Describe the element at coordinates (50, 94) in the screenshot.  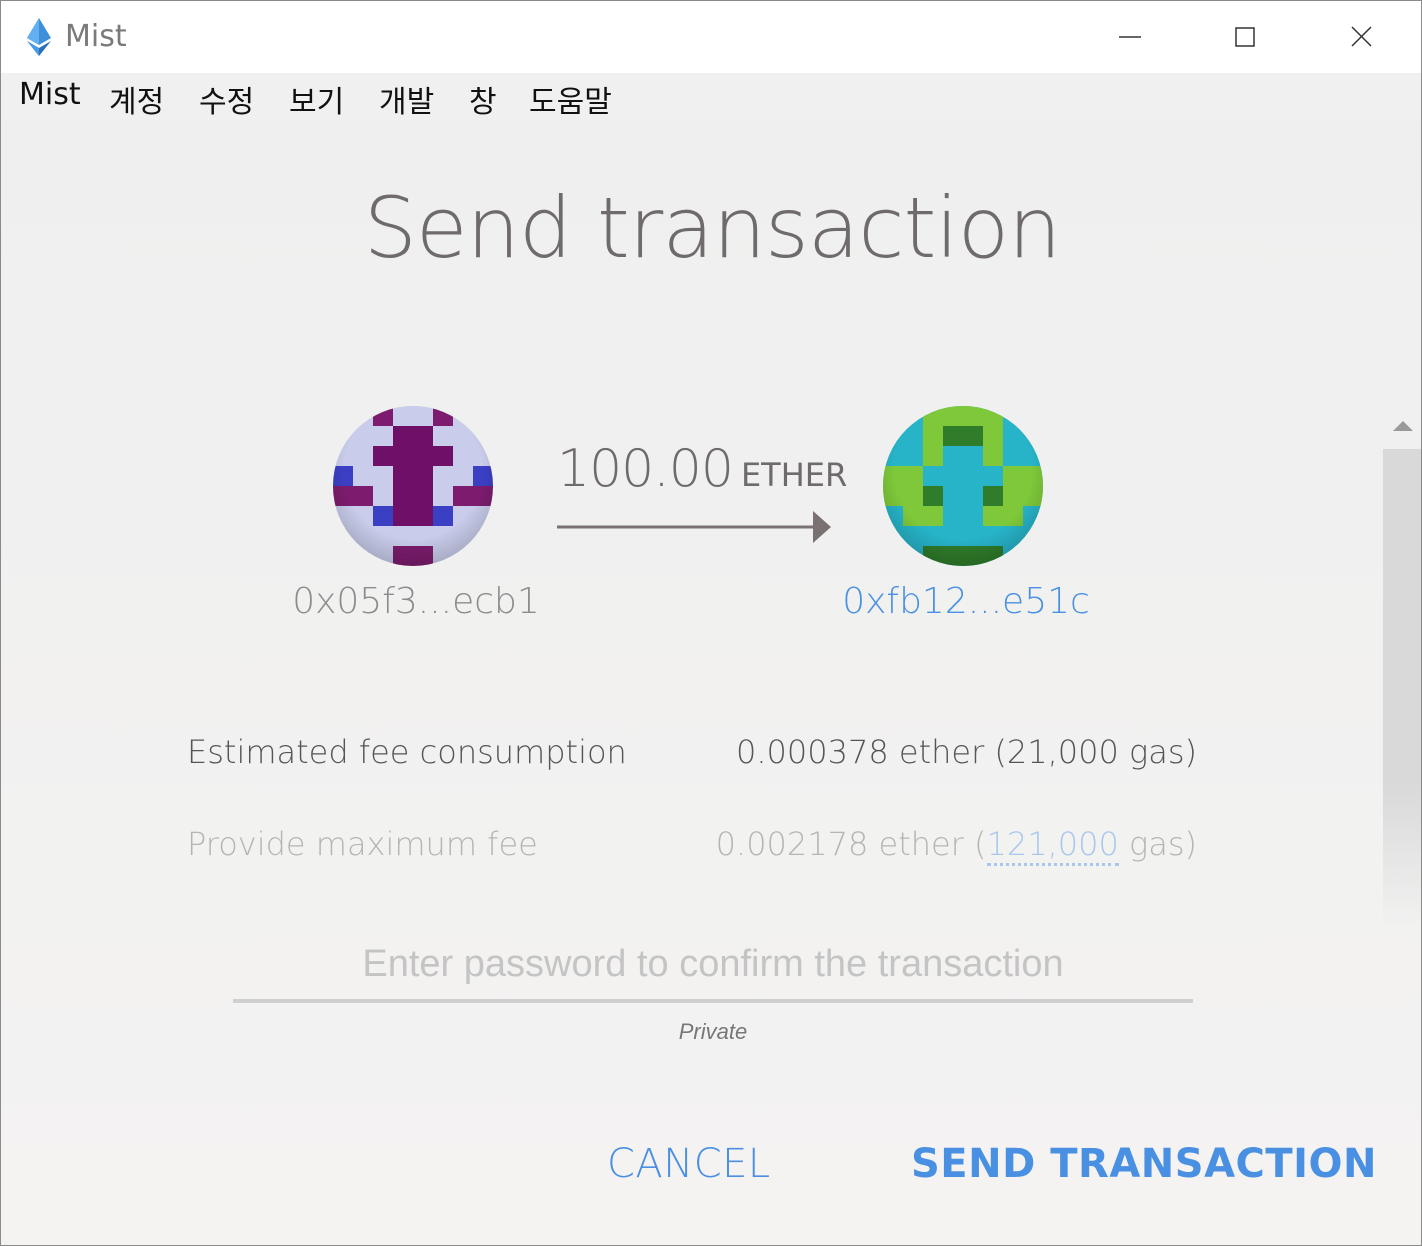
I see `menu-item-mist: Mist` at that location.